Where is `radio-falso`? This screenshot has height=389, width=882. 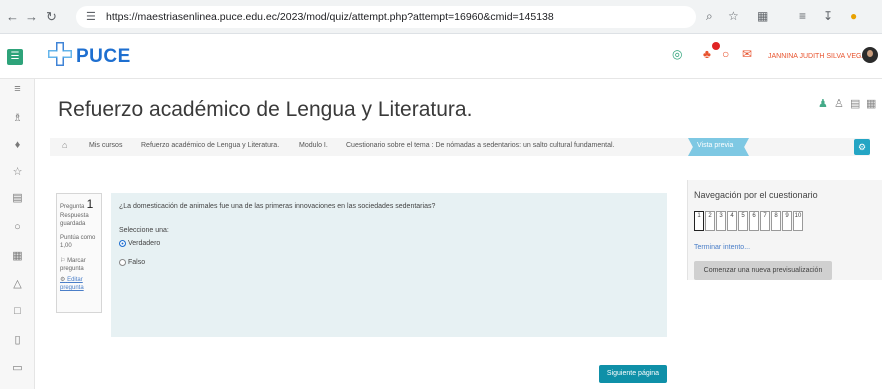 radio-falso is located at coordinates (122, 262).